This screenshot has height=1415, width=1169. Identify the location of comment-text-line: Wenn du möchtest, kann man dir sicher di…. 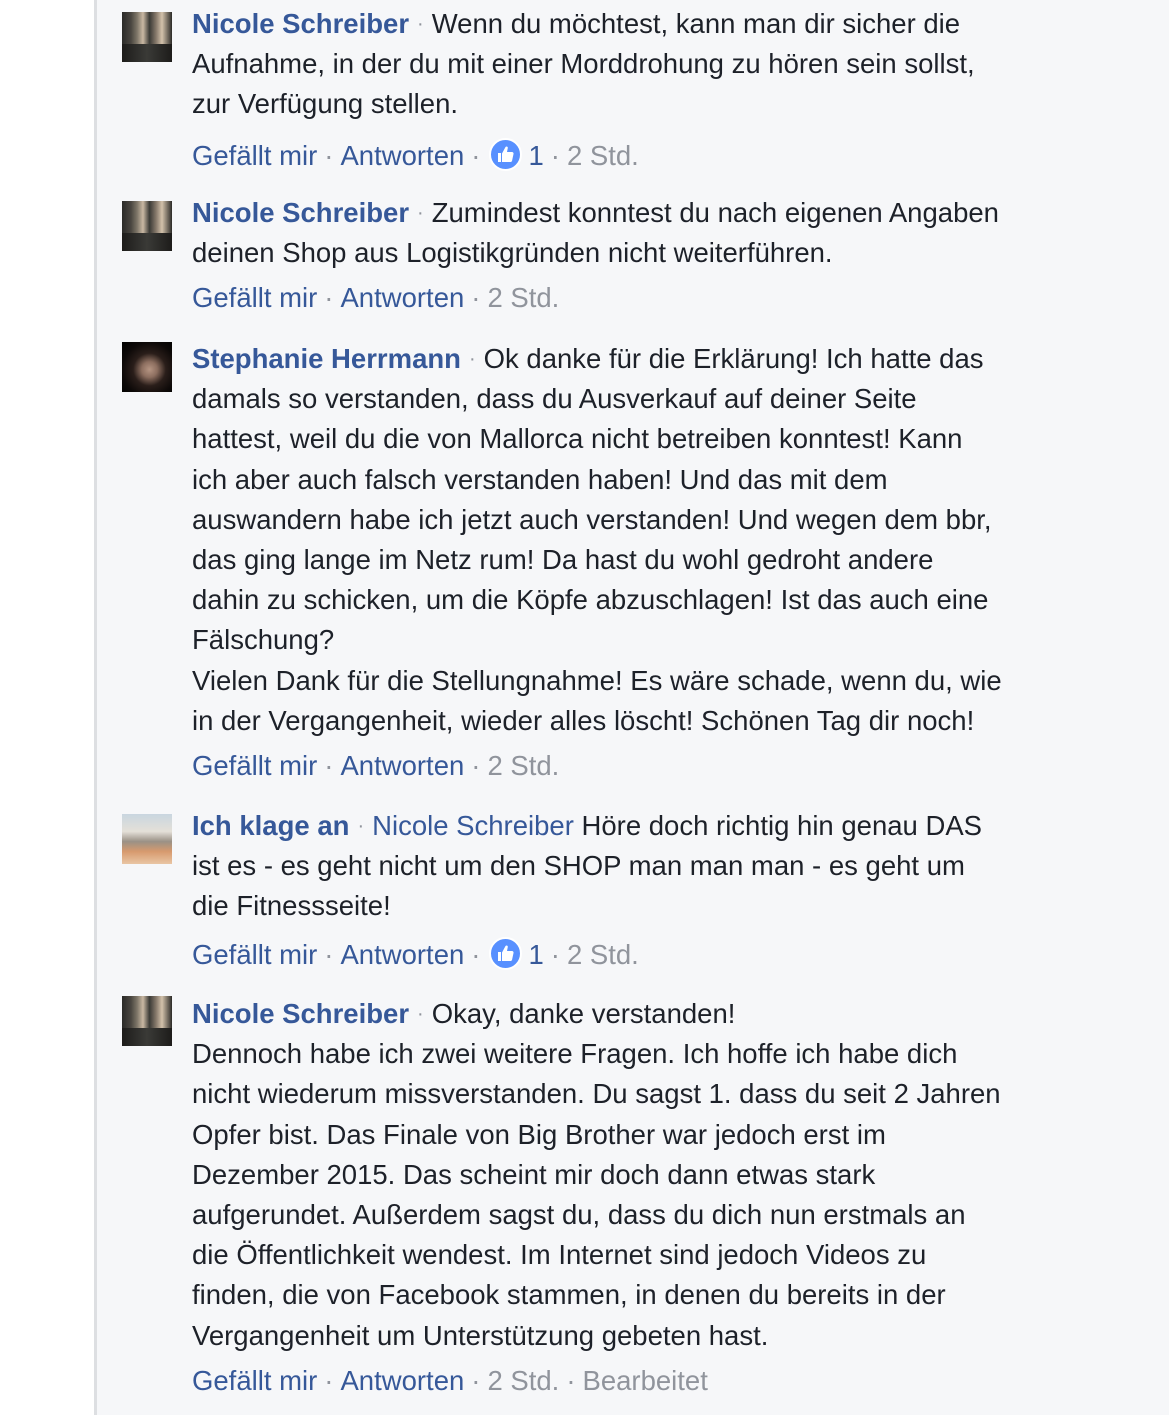
(696, 23).